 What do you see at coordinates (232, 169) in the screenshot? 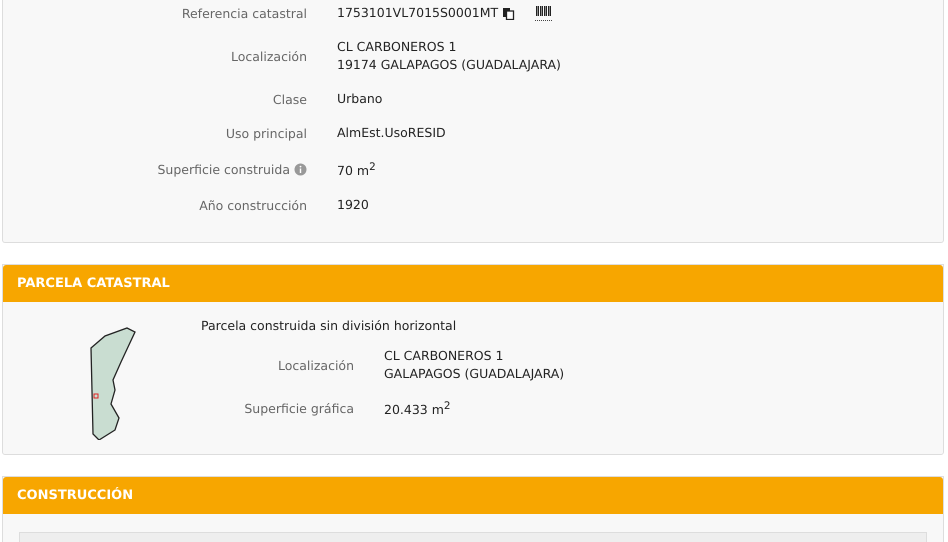
I see `field-label: Superficie construida` at bounding box center [232, 169].